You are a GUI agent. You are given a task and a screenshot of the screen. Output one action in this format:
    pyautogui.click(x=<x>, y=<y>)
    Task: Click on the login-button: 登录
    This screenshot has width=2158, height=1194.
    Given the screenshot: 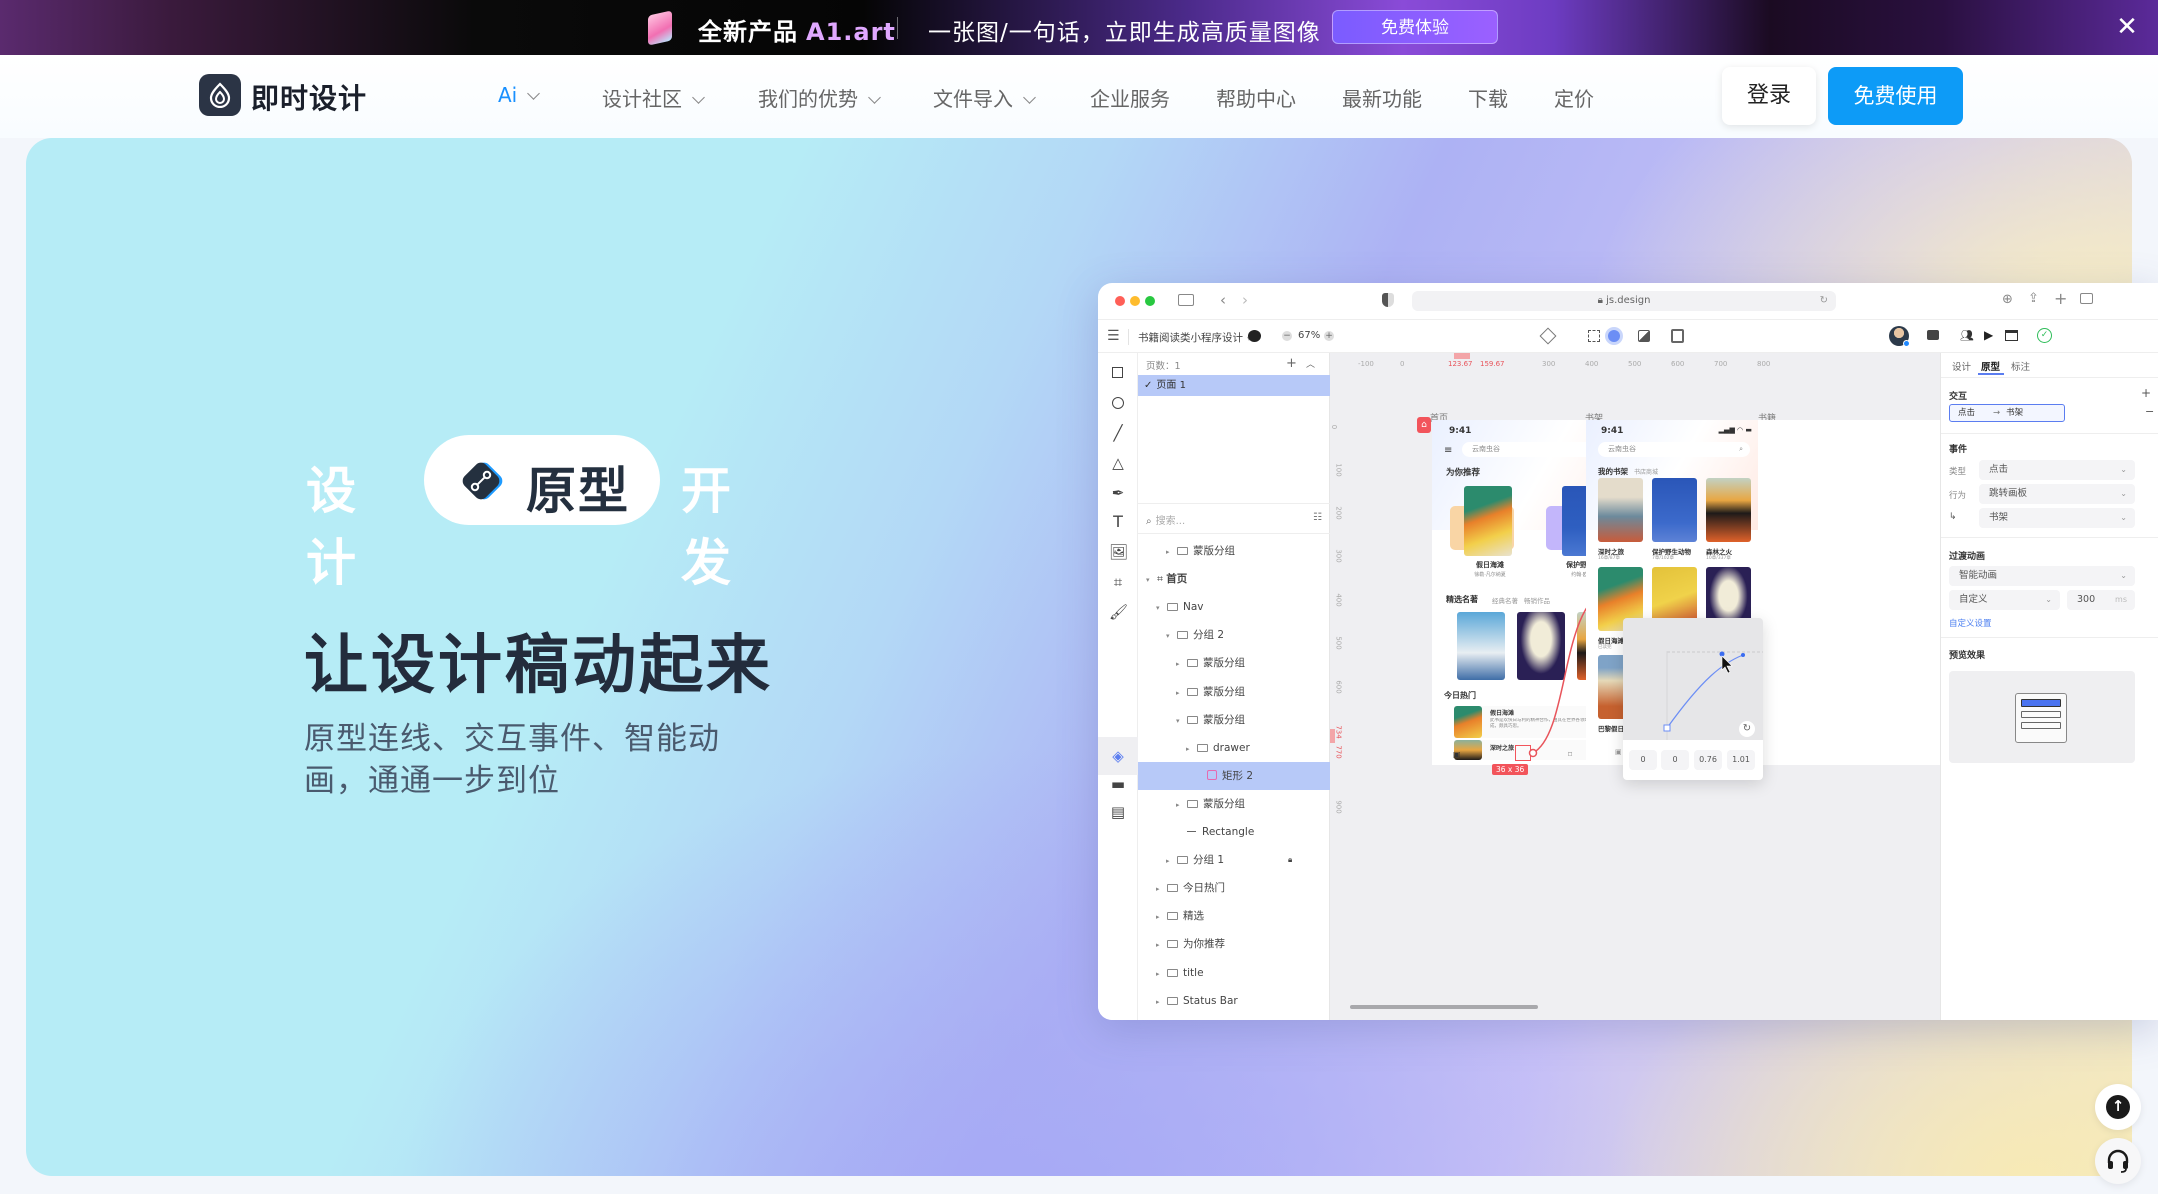 What is the action you would take?
    pyautogui.click(x=1769, y=96)
    